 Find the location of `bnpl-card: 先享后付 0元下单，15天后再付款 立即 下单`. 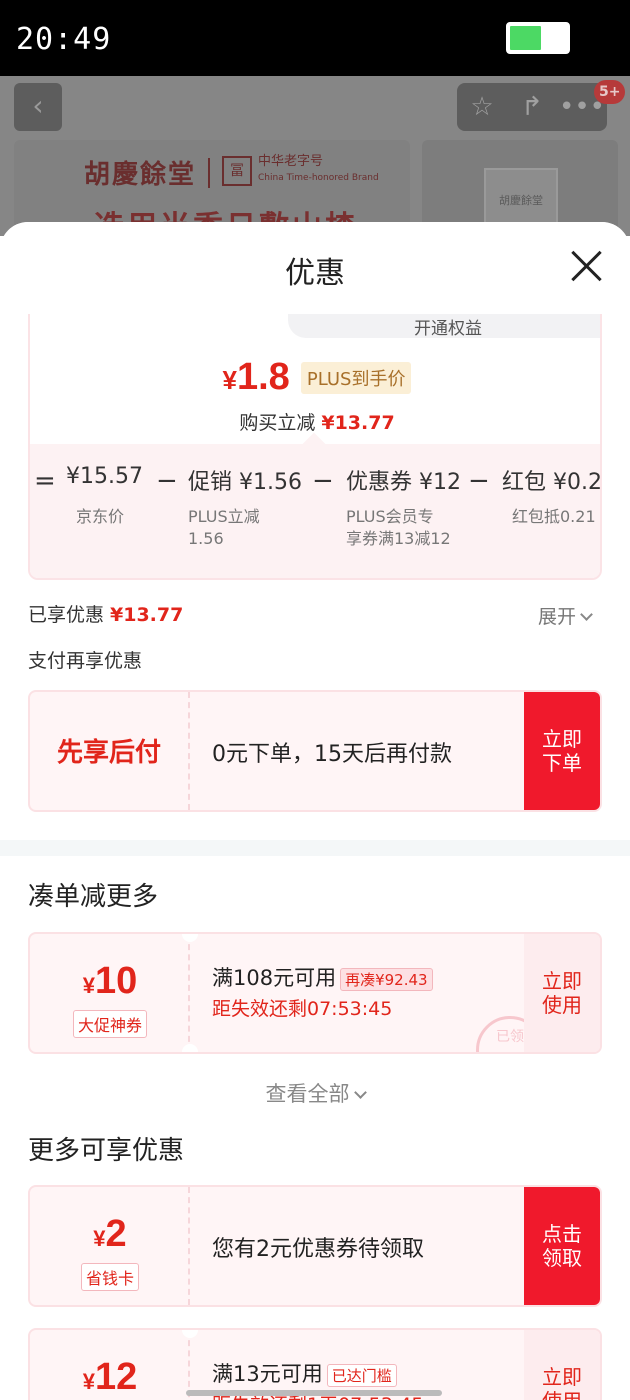

bnpl-card: 先享后付 0元下单，15天后再付款 立即 下单 is located at coordinates (315, 751).